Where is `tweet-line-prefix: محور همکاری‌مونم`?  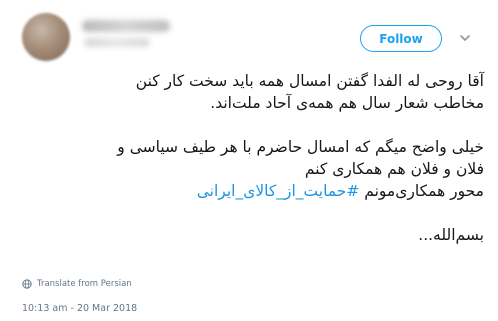
tweet-line-prefix: محور همکاری‌مونم is located at coordinates (421, 191).